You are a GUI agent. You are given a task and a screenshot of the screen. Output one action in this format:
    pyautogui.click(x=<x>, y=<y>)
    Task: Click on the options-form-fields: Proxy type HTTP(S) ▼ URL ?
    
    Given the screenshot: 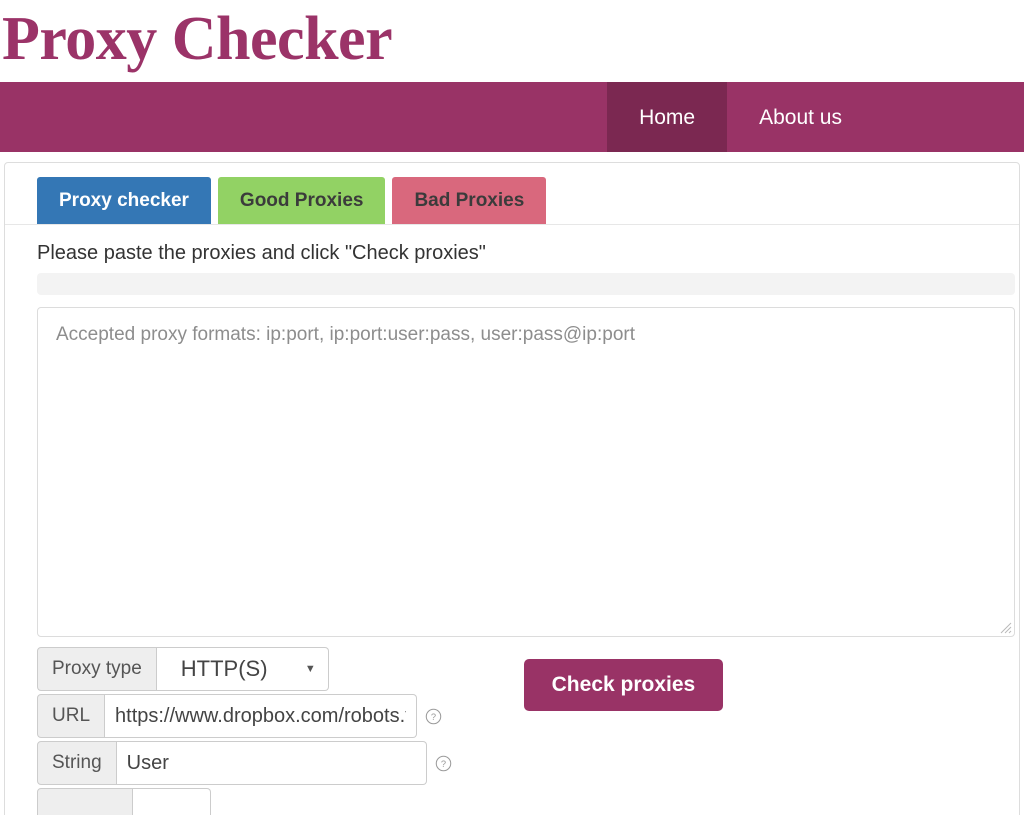 What is the action you would take?
    pyautogui.click(x=244, y=731)
    